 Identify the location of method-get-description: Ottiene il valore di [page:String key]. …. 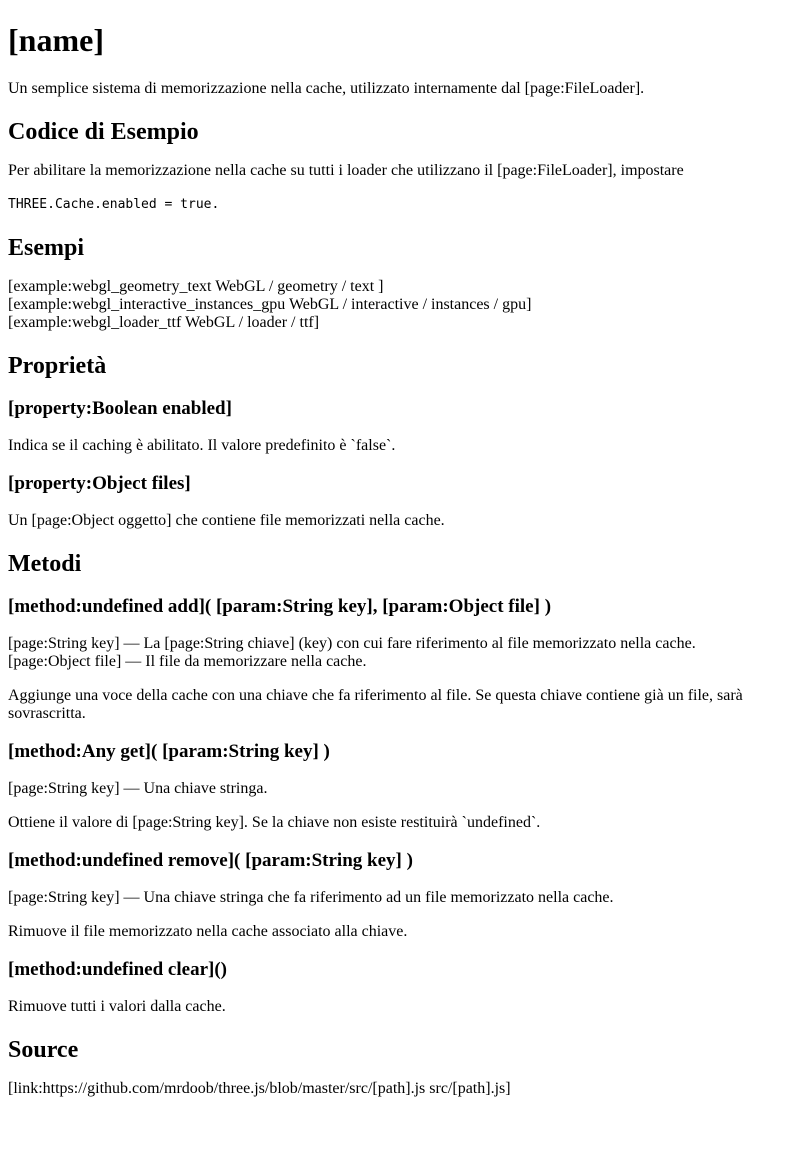
(274, 822).